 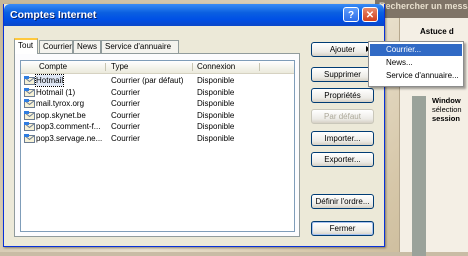 What do you see at coordinates (421, 9) in the screenshot?
I see `background-search-header: Rechercher un messa` at bounding box center [421, 9].